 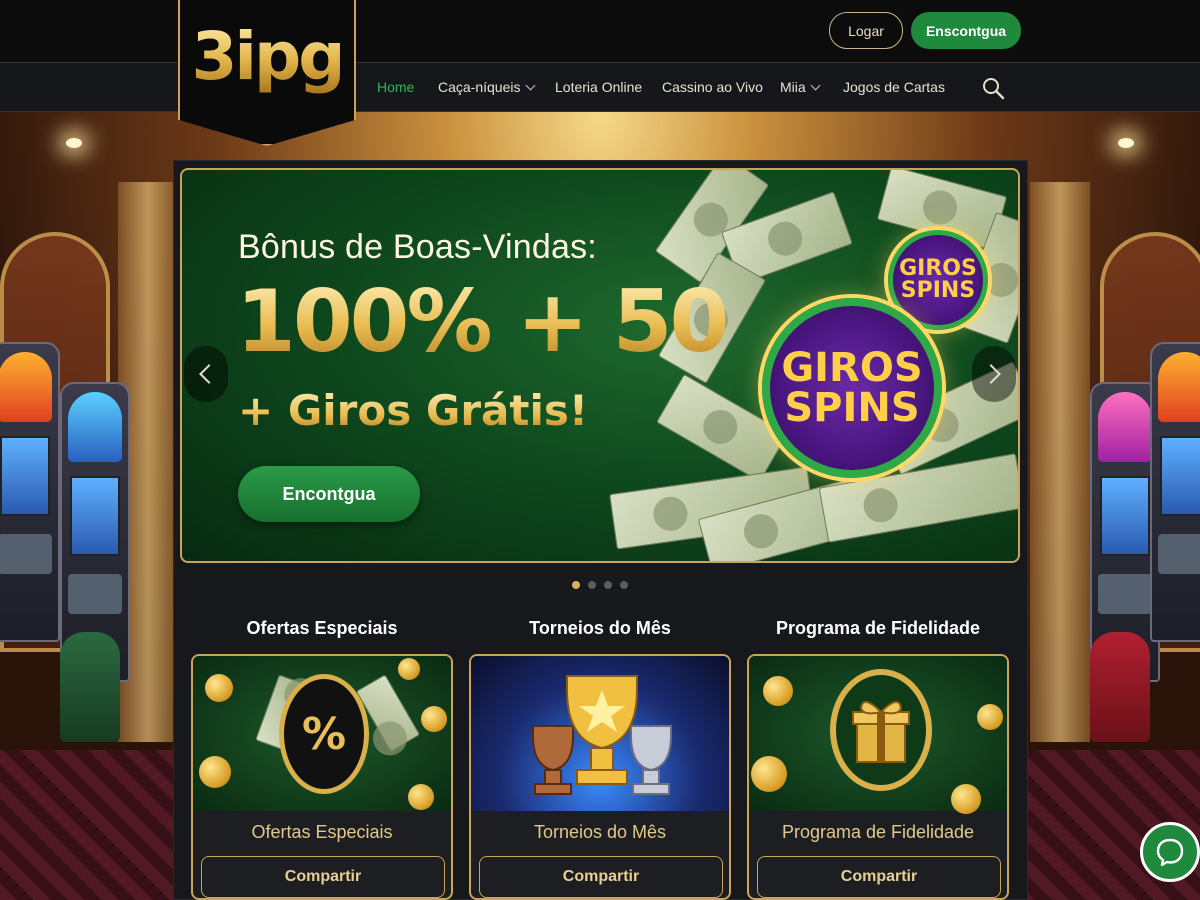 I want to click on nav-item-label: Miia, so click(x=793, y=87).